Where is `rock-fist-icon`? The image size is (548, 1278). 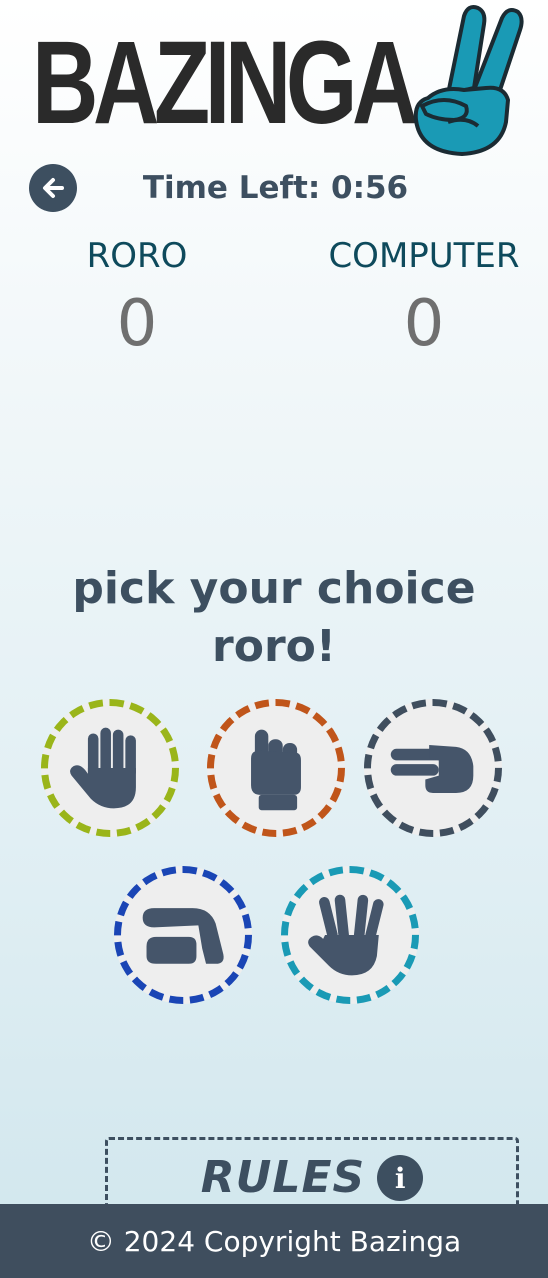 rock-fist-icon is located at coordinates (276, 770).